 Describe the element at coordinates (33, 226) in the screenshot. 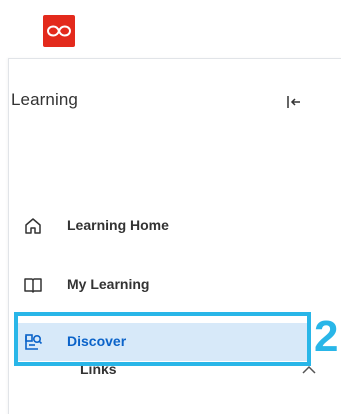

I see `home-icon` at that location.